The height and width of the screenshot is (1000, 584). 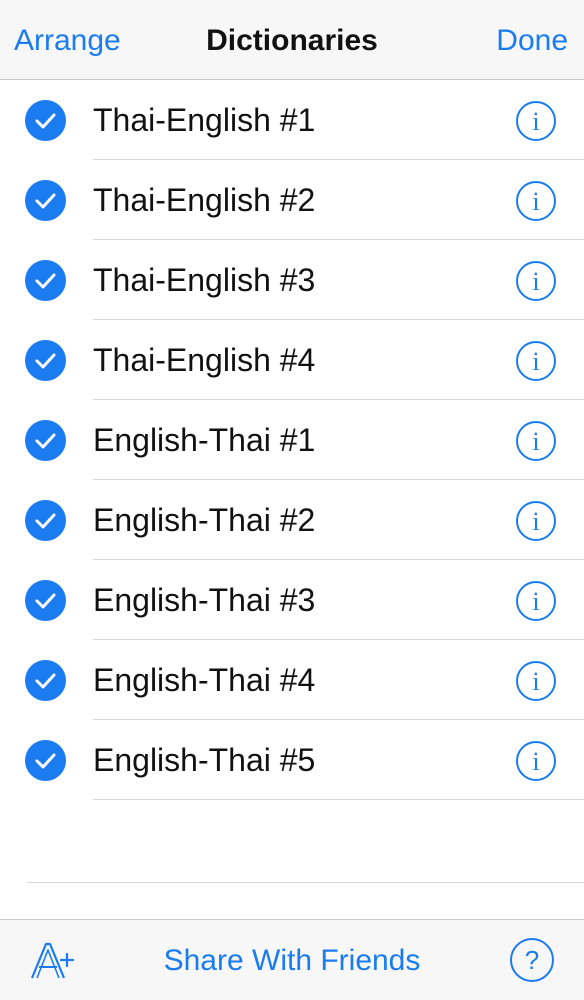 I want to click on dictionary-label: English-Thai #5, so click(x=204, y=760).